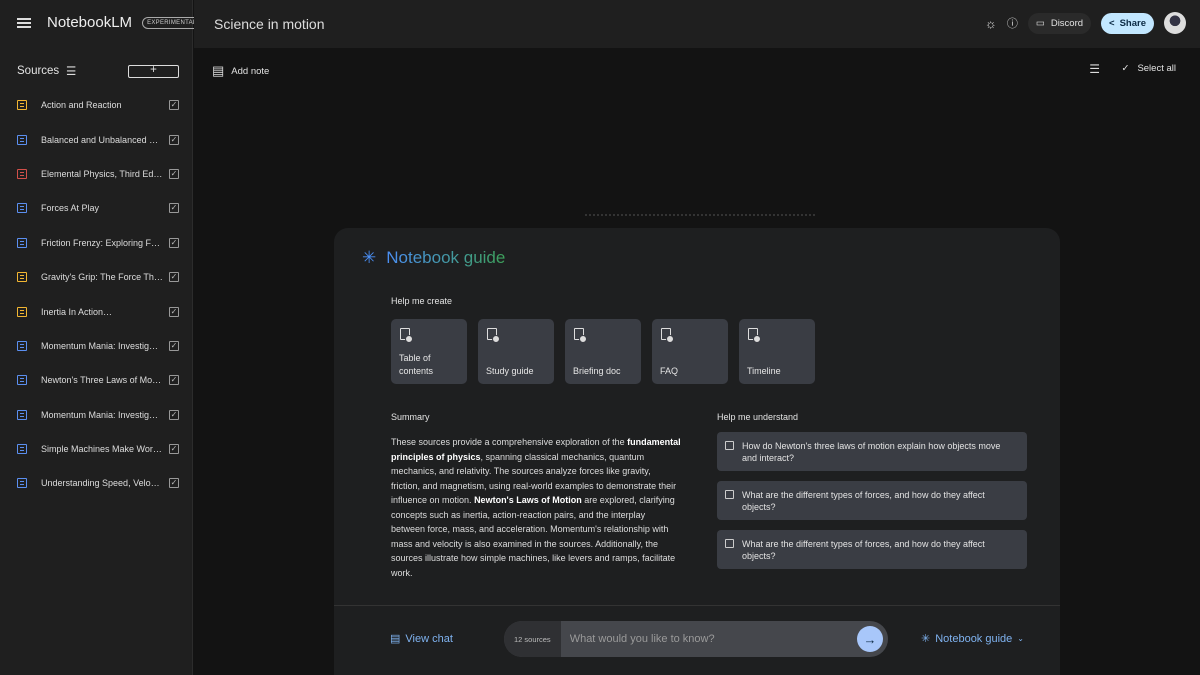 This screenshot has width=1200, height=675. I want to click on chat-icon: ▤, so click(395, 639).